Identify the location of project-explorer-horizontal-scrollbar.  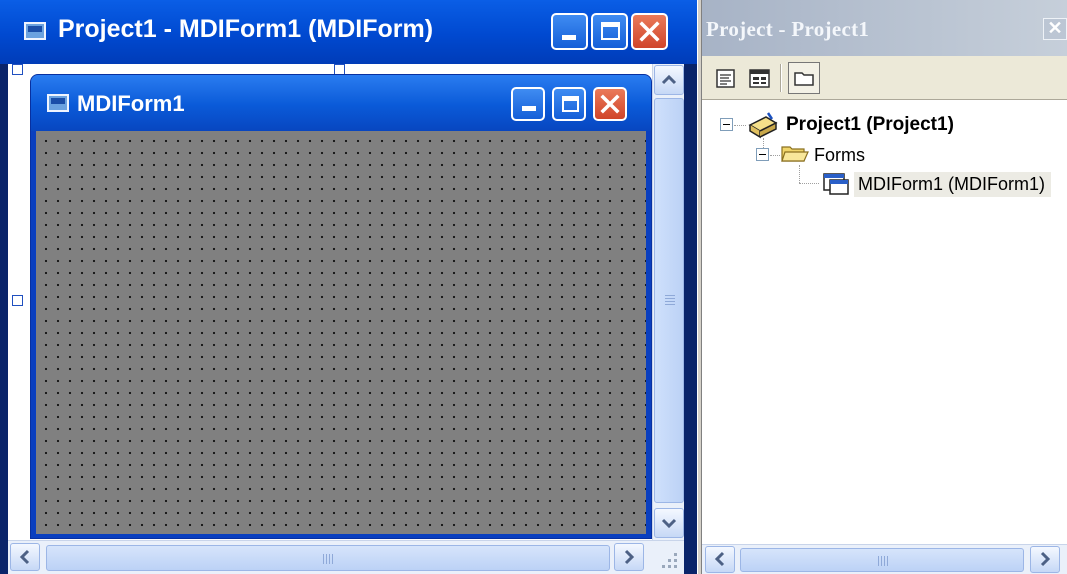
(884, 559).